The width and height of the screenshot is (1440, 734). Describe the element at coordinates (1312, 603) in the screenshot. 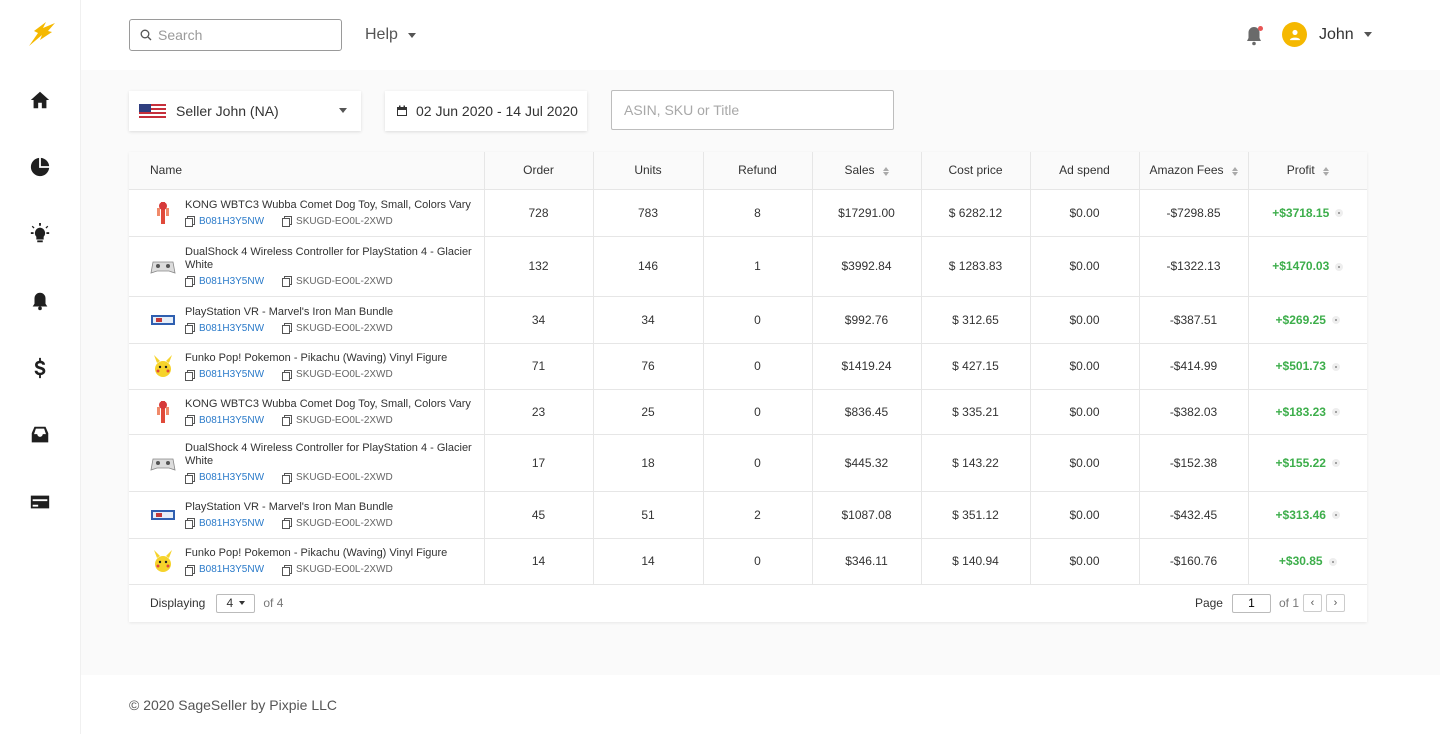

I see `prev-page-button: ‹` at that location.